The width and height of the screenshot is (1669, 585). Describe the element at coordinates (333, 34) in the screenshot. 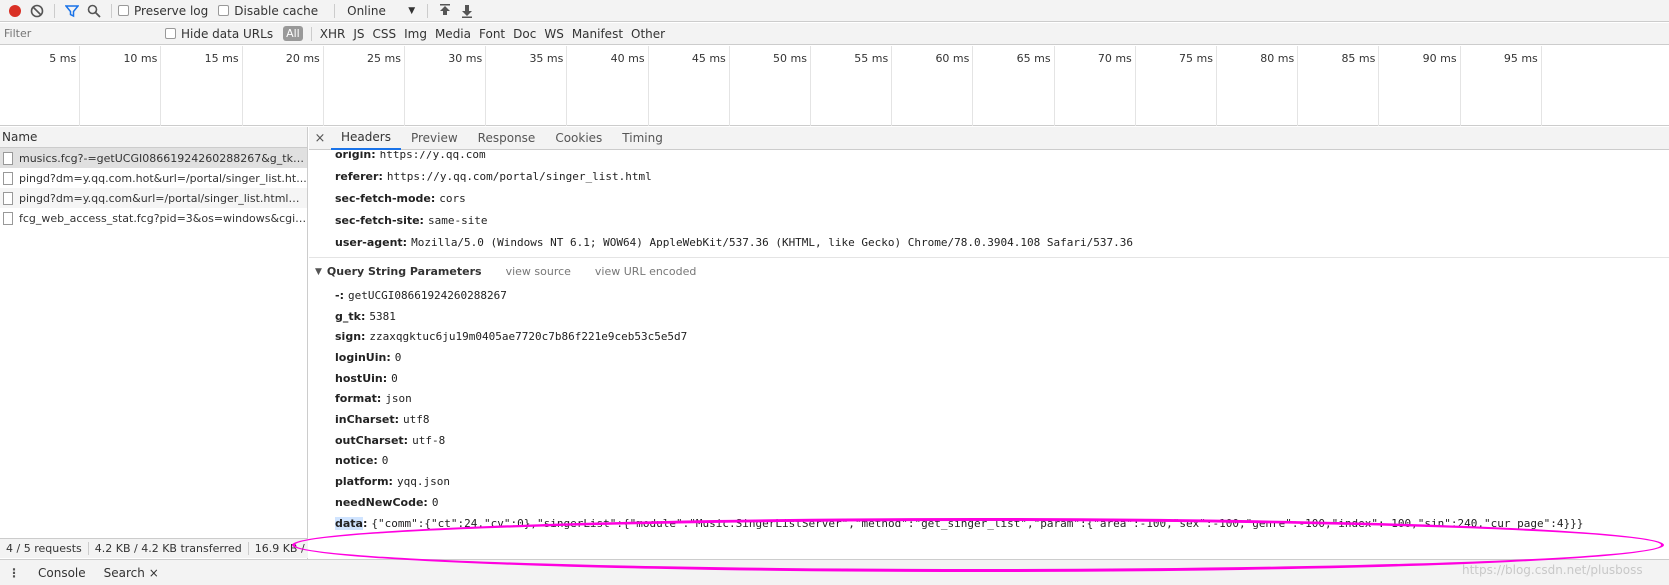

I see `type-filter-xhr: XHR` at that location.